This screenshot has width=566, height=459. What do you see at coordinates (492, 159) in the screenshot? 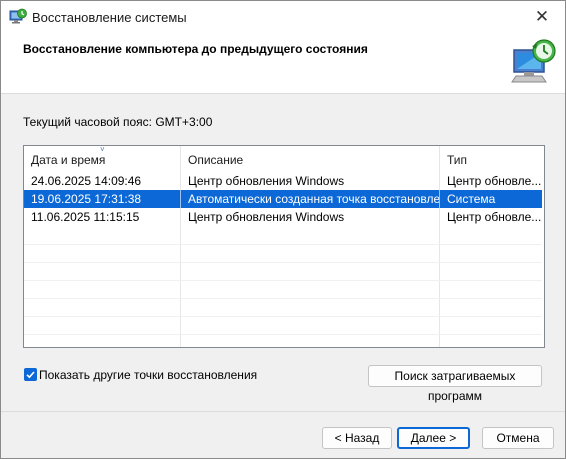
I see `column-header-type: Тип` at bounding box center [492, 159].